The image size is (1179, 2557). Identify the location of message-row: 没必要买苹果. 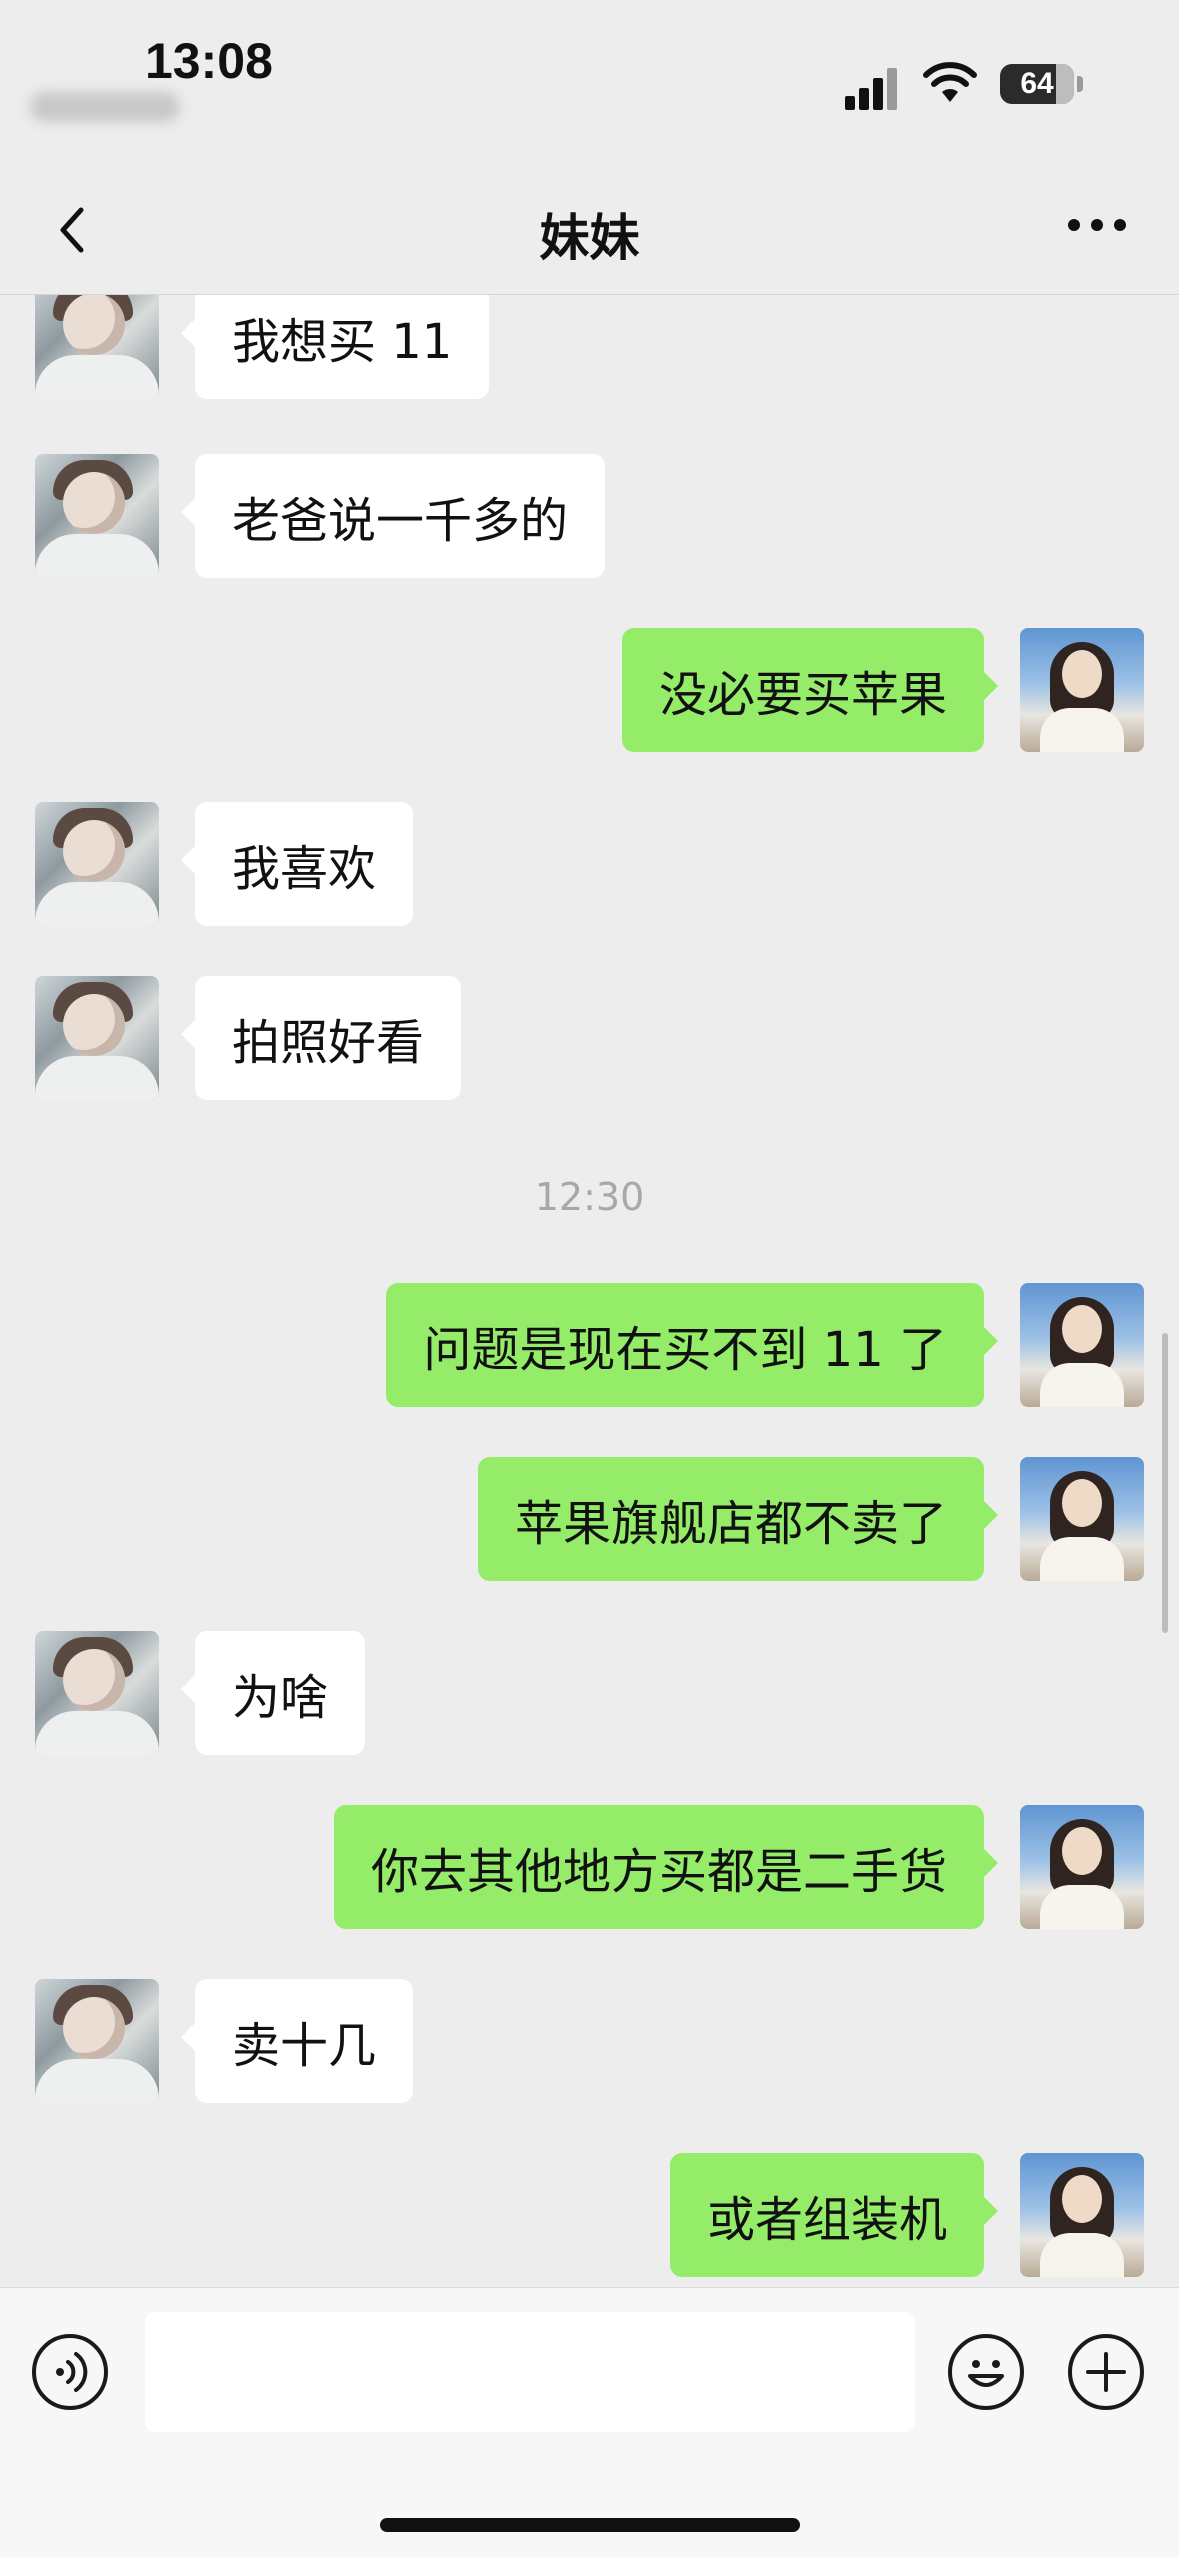
(589, 690).